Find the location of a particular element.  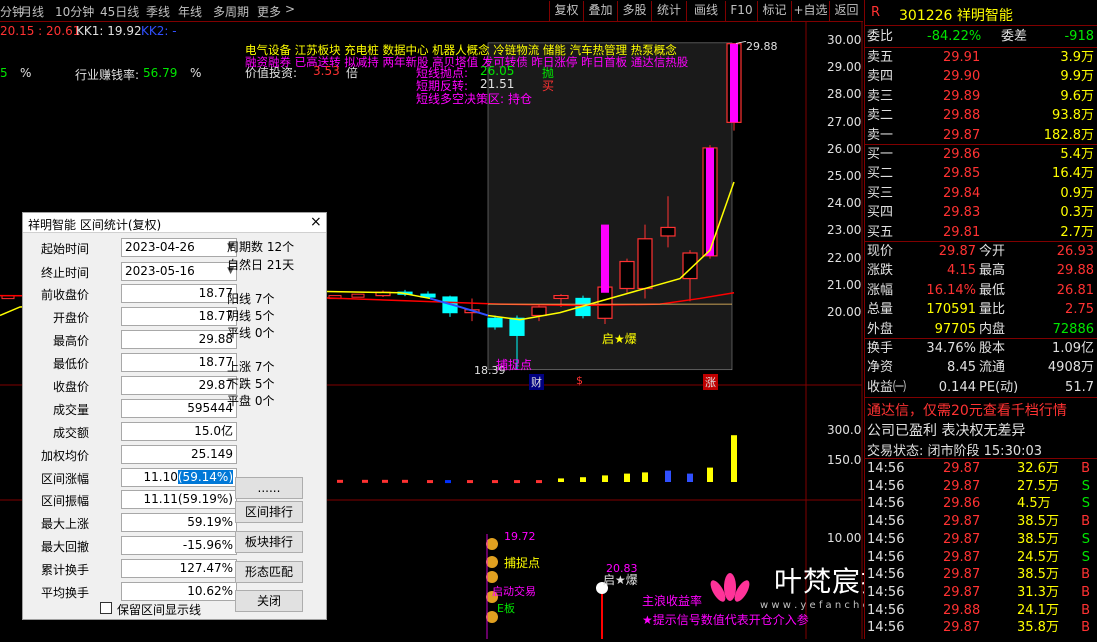

toolbar-btn-5: F10 is located at coordinates (741, 11).